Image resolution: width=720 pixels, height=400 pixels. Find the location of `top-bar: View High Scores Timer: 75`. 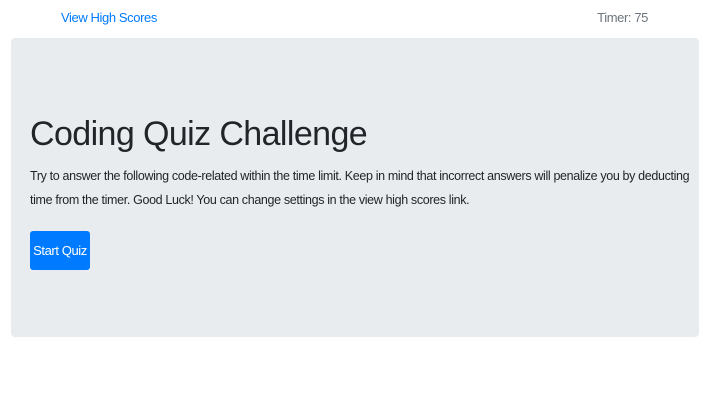

top-bar: View High Scores Timer: 75 is located at coordinates (360, 19).